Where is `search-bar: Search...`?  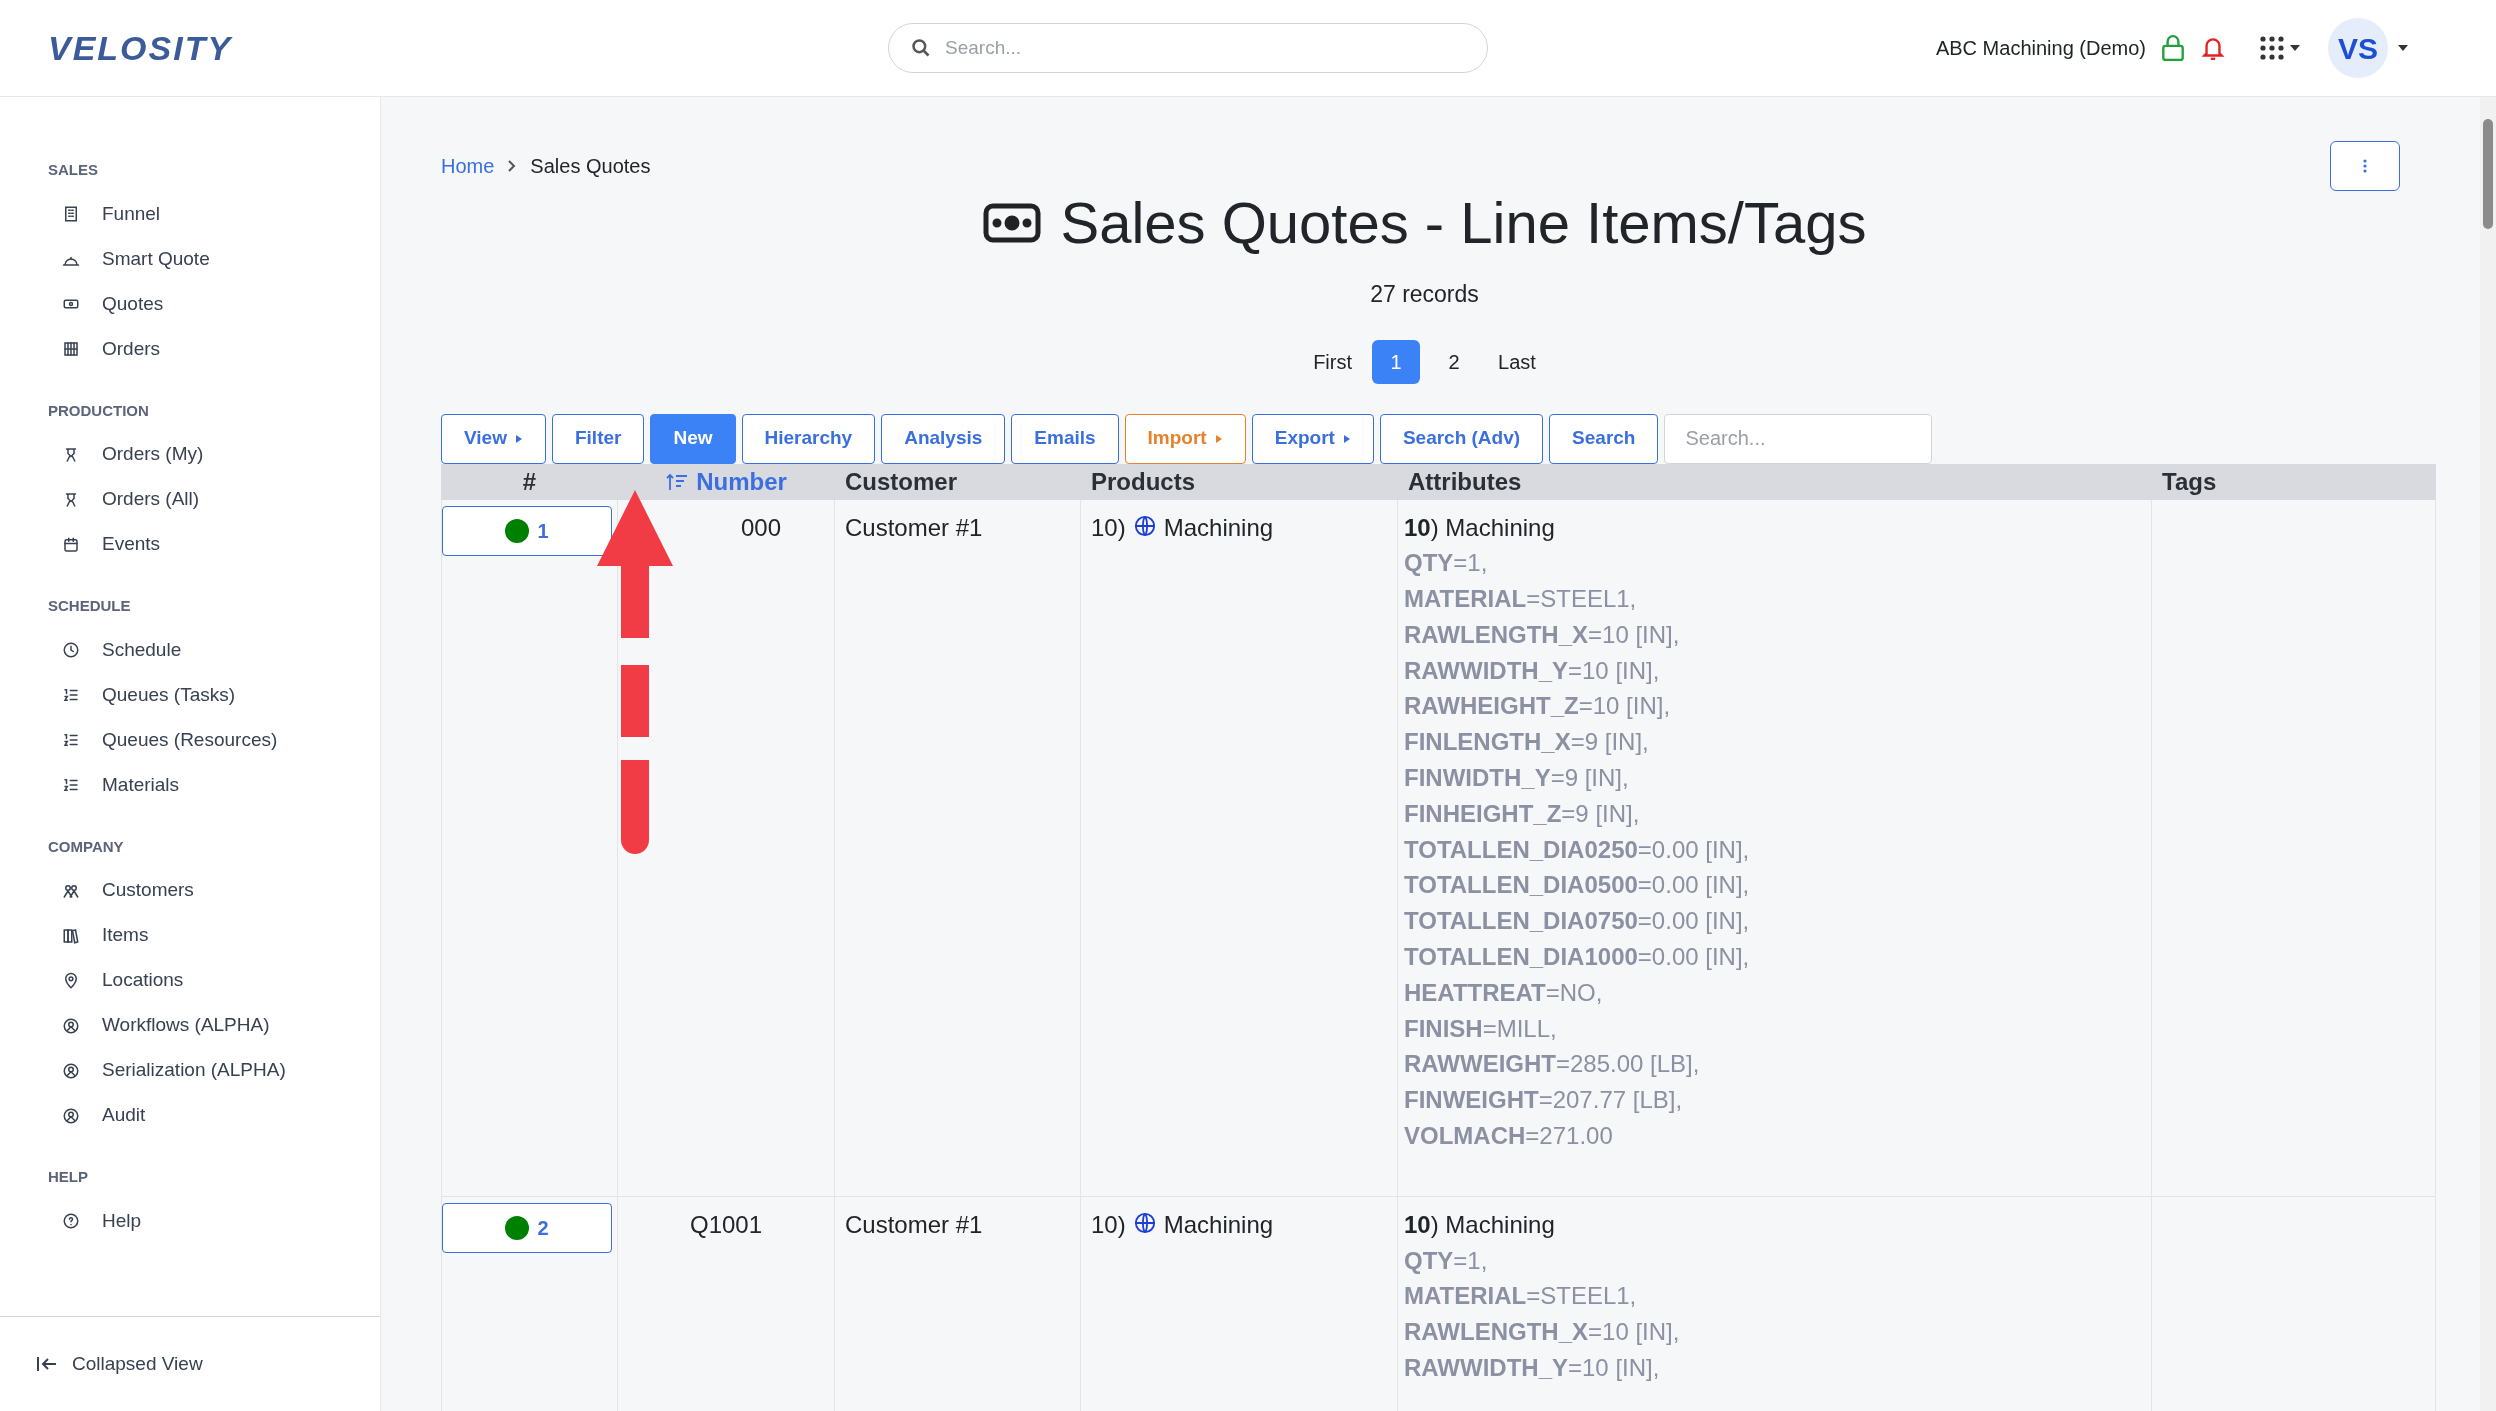
search-bar: Search... is located at coordinates (1188, 48).